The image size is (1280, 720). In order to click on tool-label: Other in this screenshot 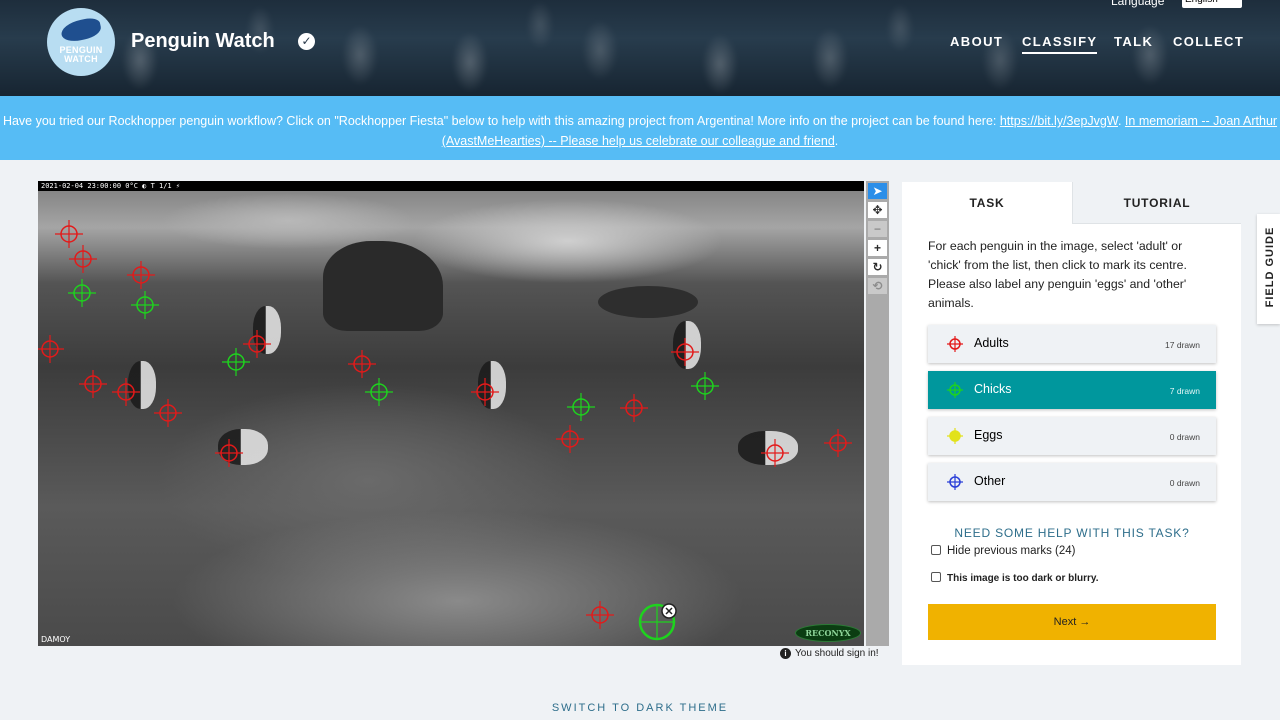, I will do `click(990, 481)`.